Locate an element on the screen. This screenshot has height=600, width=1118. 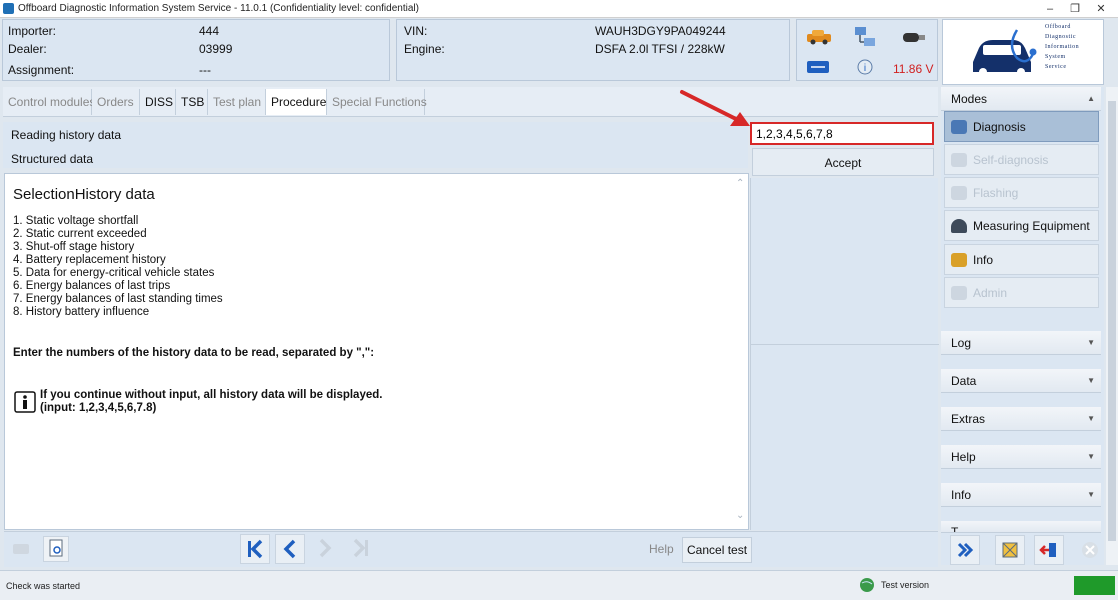
scrollbar-thumb is located at coordinates (1112, 321).